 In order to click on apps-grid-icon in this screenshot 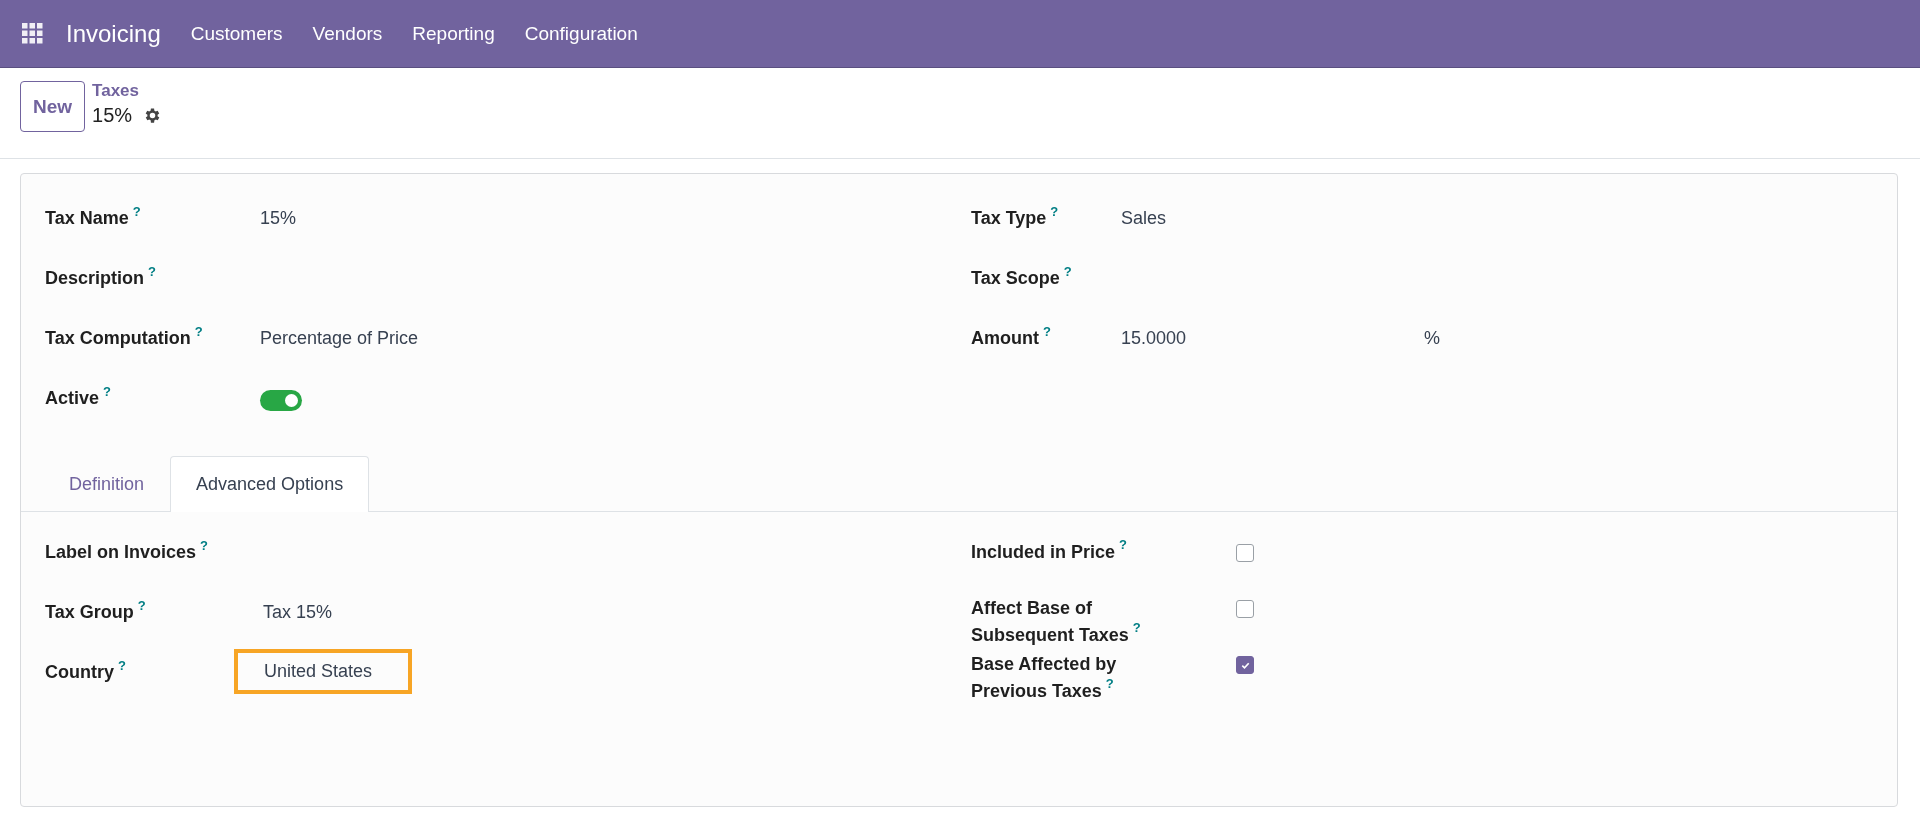, I will do `click(32, 33)`.